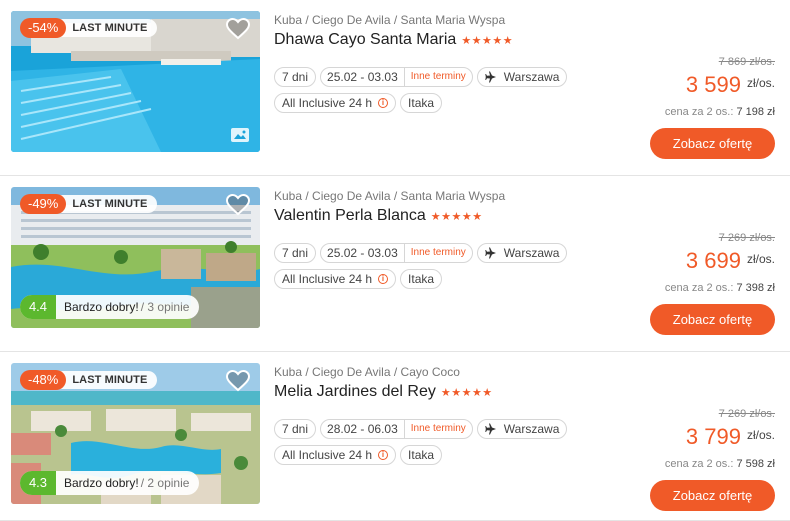 This screenshot has width=790, height=521. I want to click on hotel-name: Valentin Perla Blanca ★★★★★, so click(378, 216).